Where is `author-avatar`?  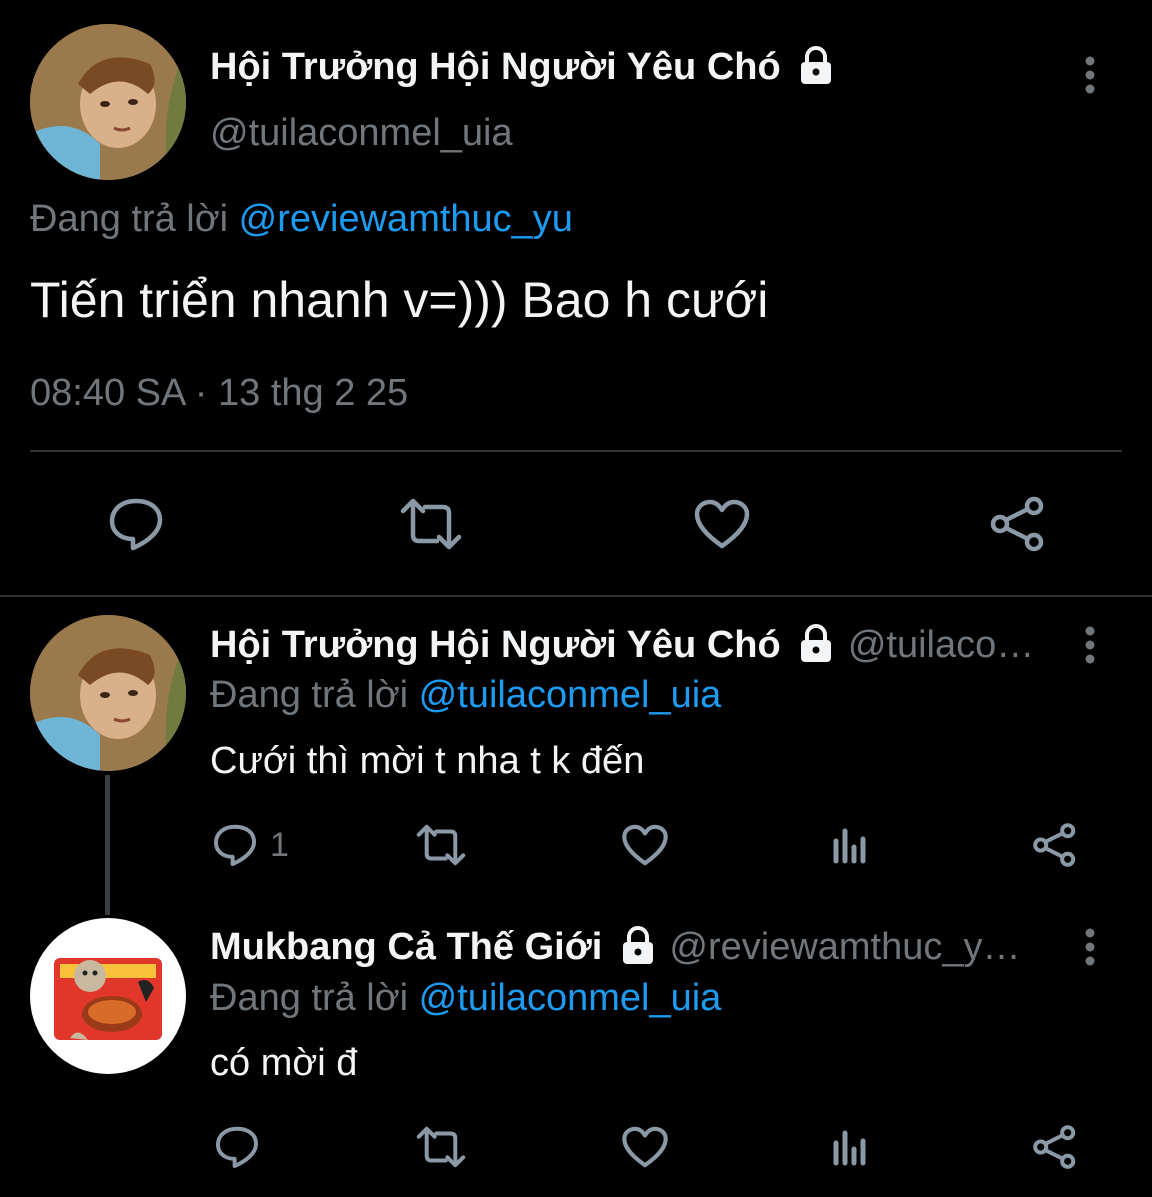
author-avatar is located at coordinates (108, 102).